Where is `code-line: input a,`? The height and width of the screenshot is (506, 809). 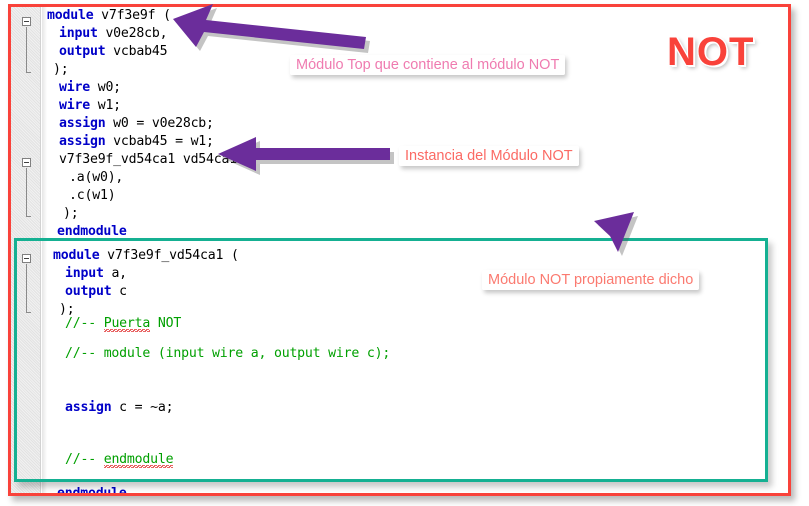 code-line: input a, is located at coordinates (87, 274).